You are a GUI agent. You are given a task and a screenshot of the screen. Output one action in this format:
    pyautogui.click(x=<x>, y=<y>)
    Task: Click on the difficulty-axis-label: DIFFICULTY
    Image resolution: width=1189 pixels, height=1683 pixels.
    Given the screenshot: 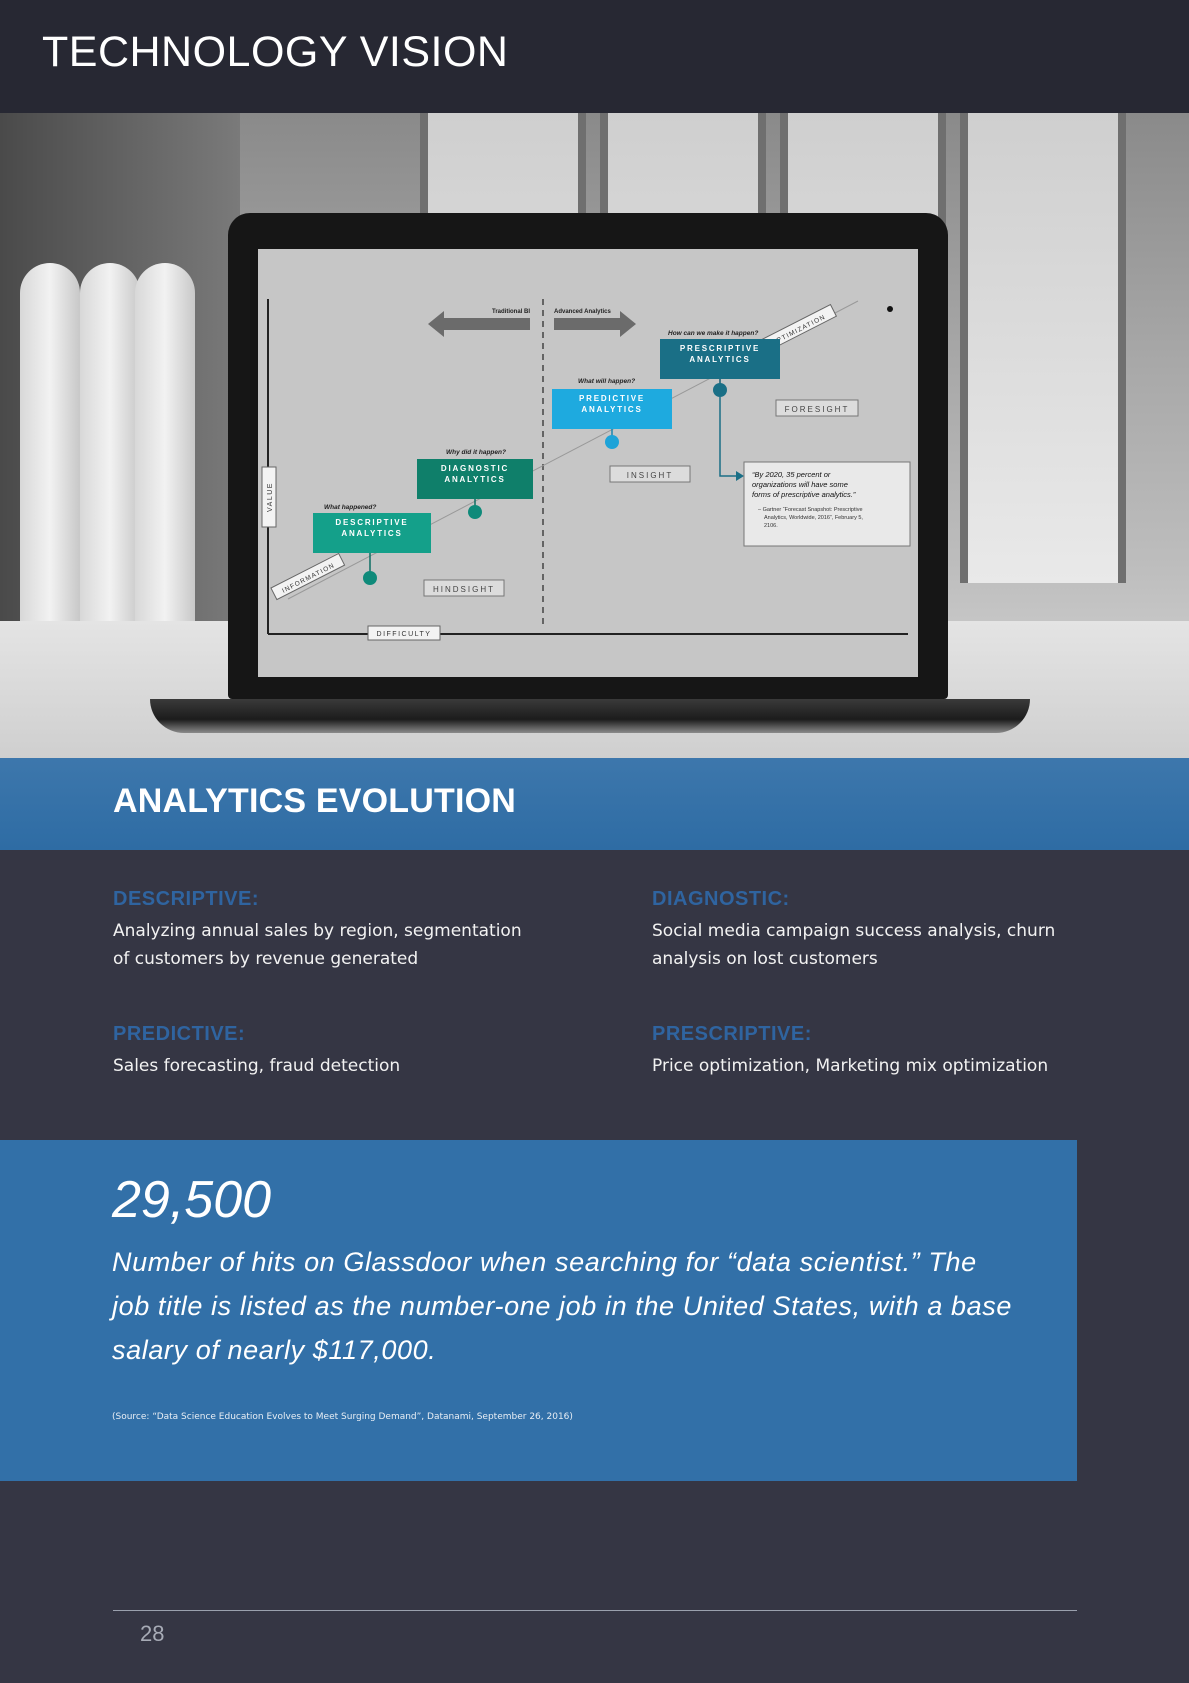 What is the action you would take?
    pyautogui.click(x=404, y=634)
    